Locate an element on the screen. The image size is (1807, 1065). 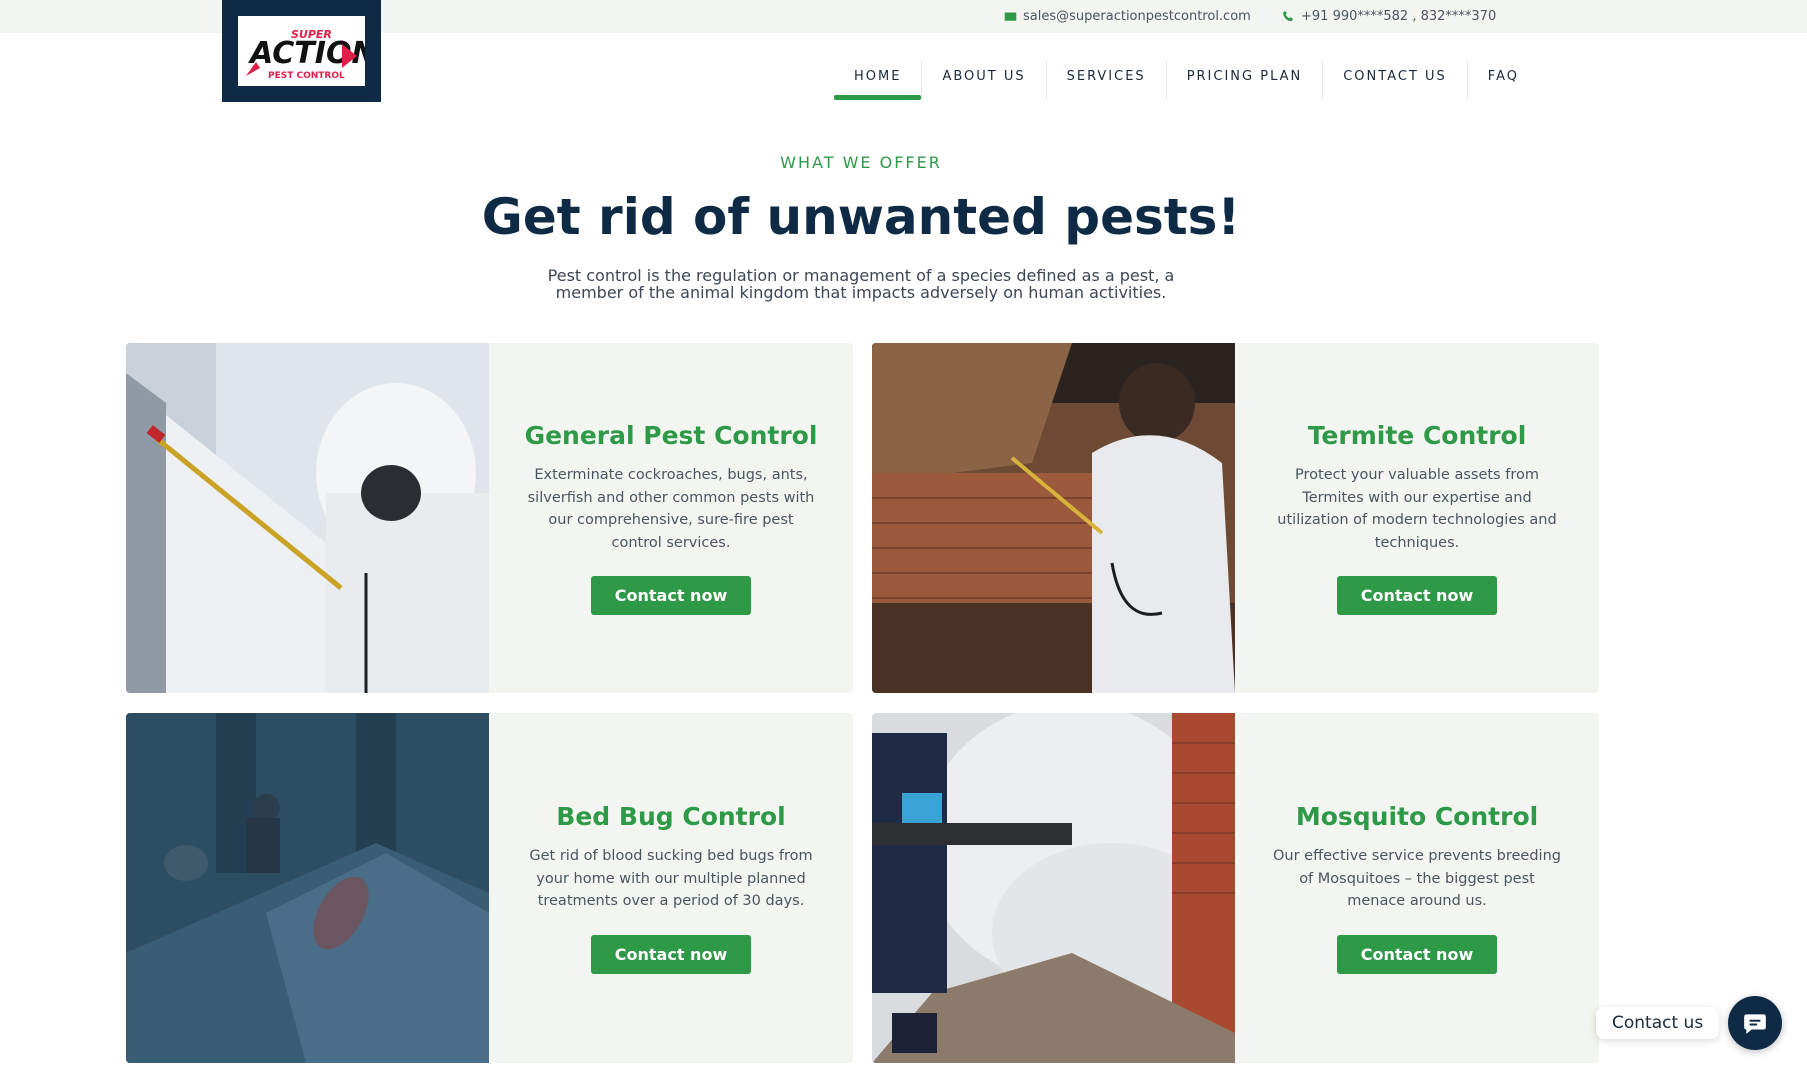
floating-contact-button is located at coordinates (1755, 1023).